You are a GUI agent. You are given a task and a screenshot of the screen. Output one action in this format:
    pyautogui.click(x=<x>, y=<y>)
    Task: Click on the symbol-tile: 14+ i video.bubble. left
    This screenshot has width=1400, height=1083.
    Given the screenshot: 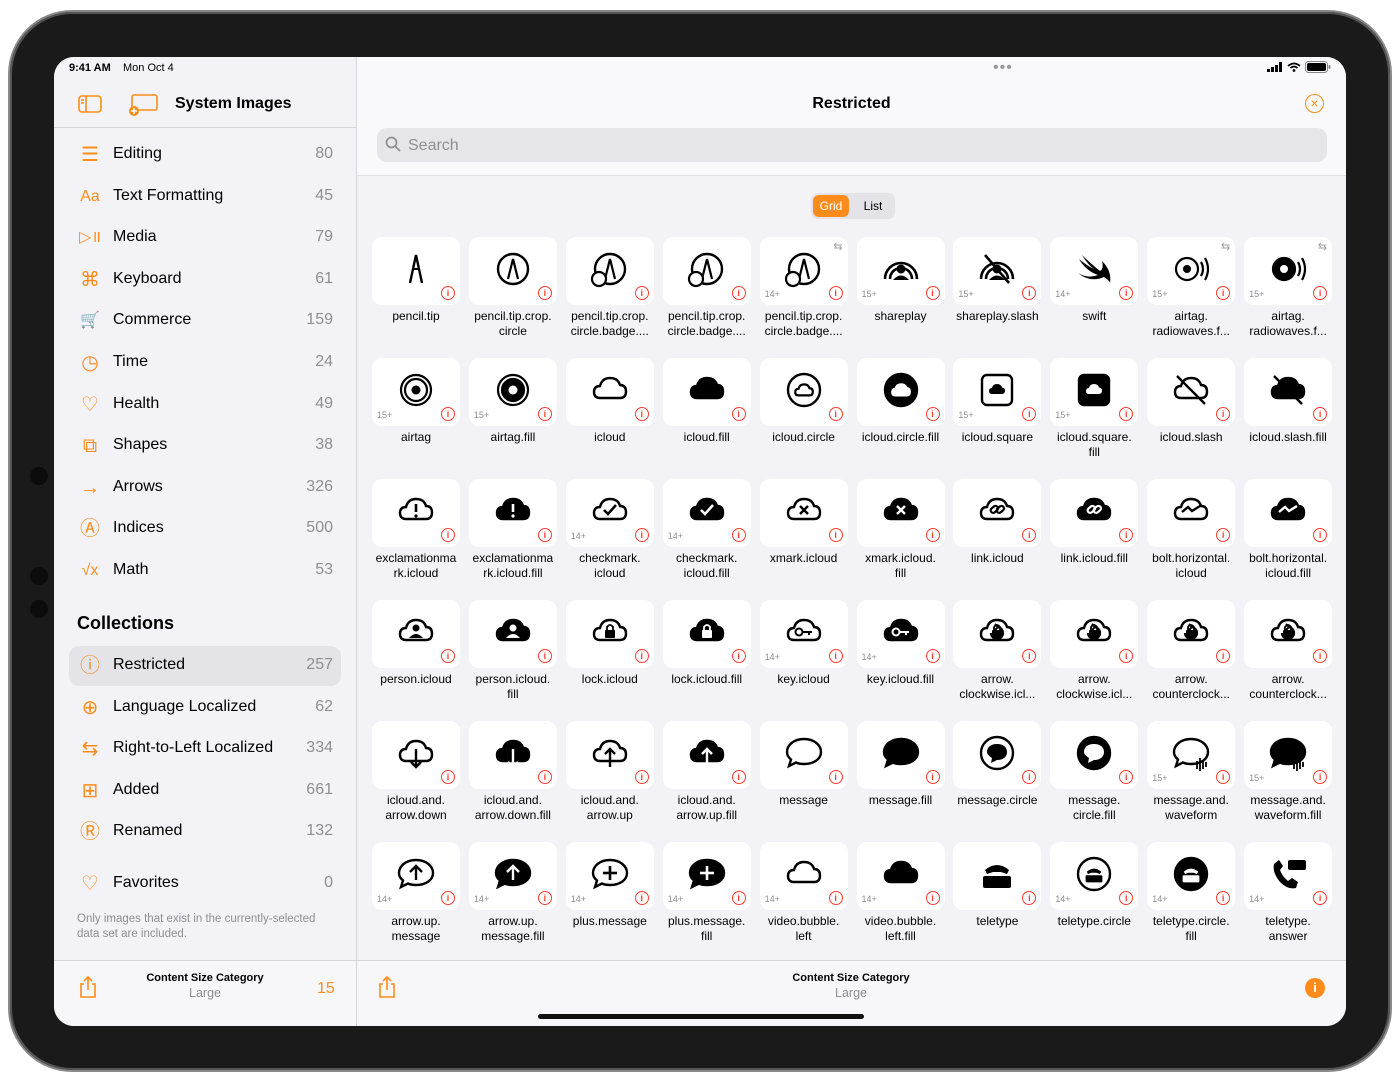 What is the action you would take?
    pyautogui.click(x=804, y=899)
    